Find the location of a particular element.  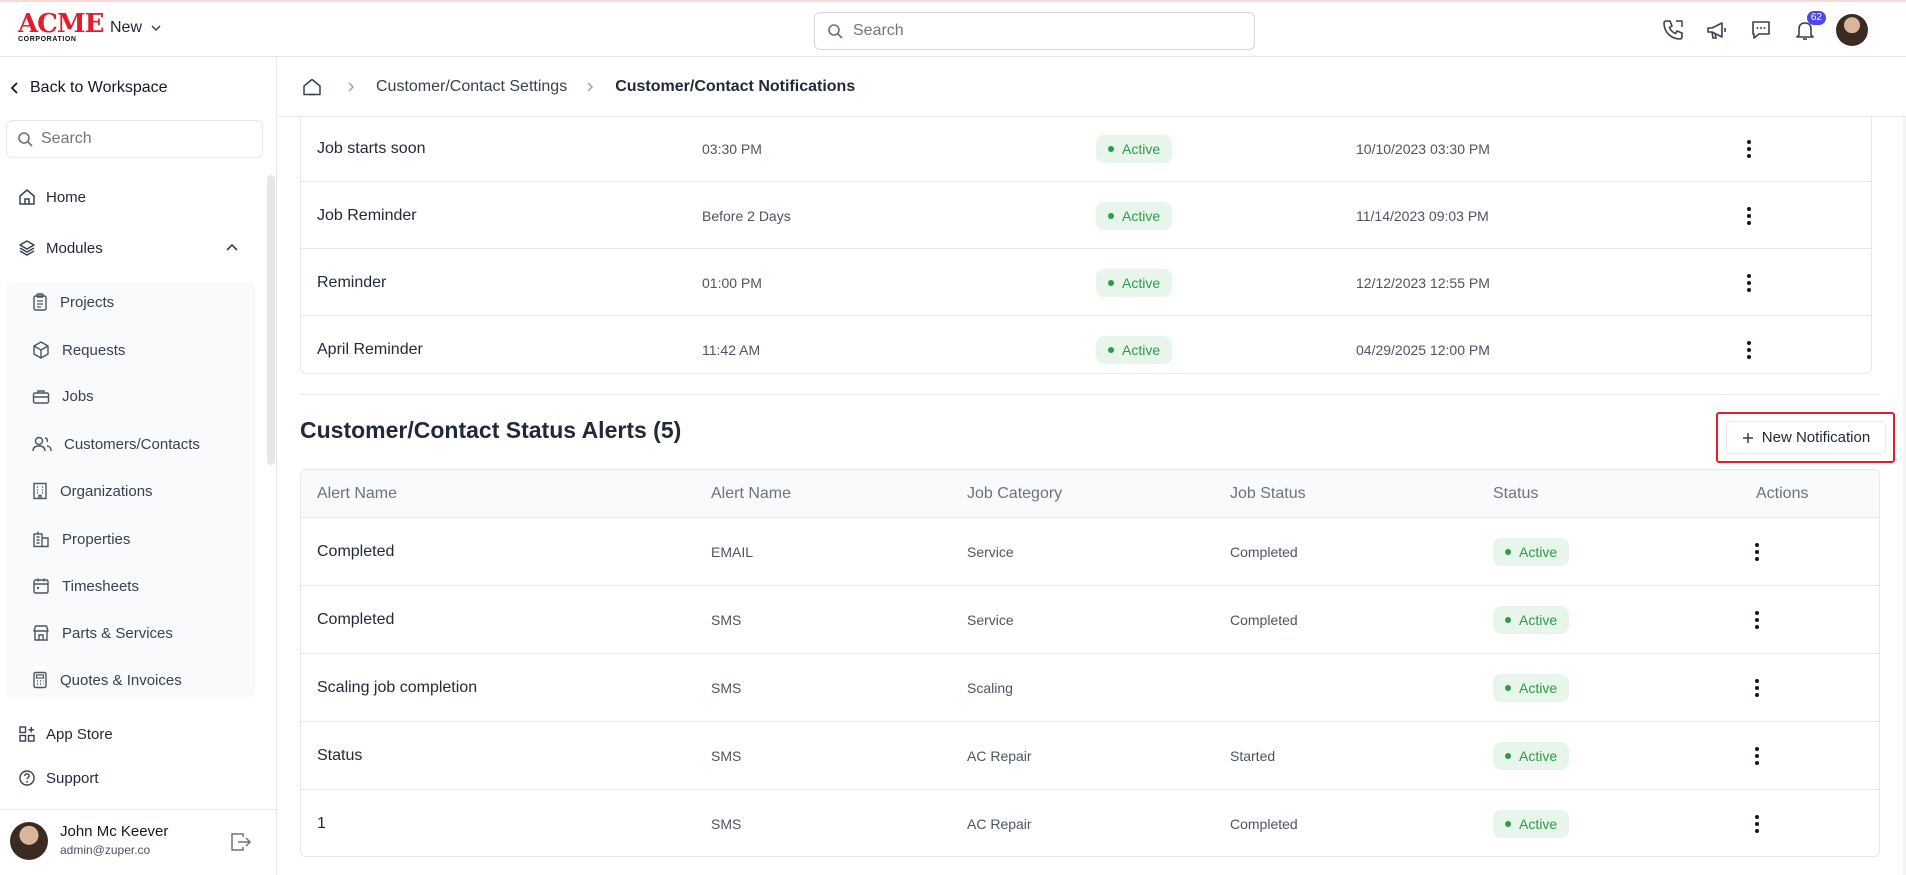

table-row: Completed EMAIL Service Completed Active is located at coordinates (1090, 552).